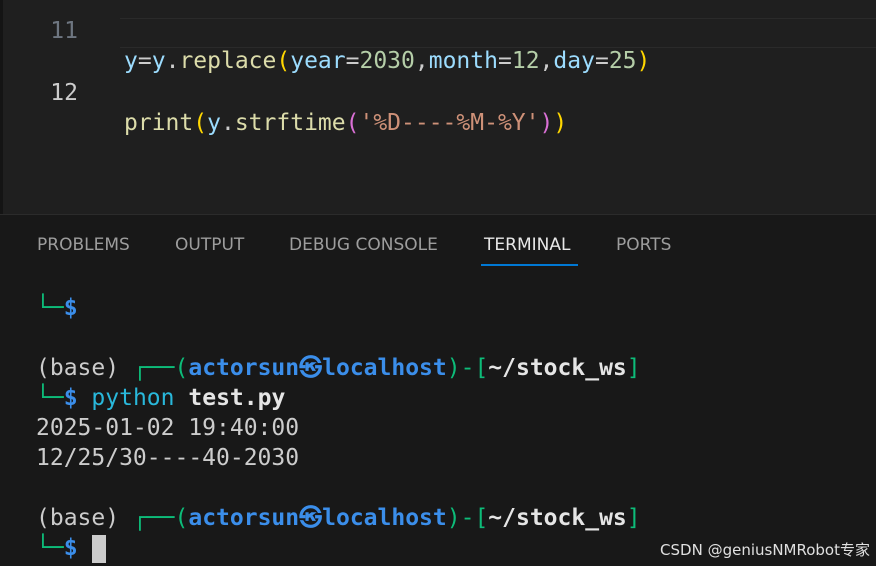 This screenshot has width=876, height=566. I want to click on terminal-output-line: 2025-01-02 19:40:00, so click(168, 428).